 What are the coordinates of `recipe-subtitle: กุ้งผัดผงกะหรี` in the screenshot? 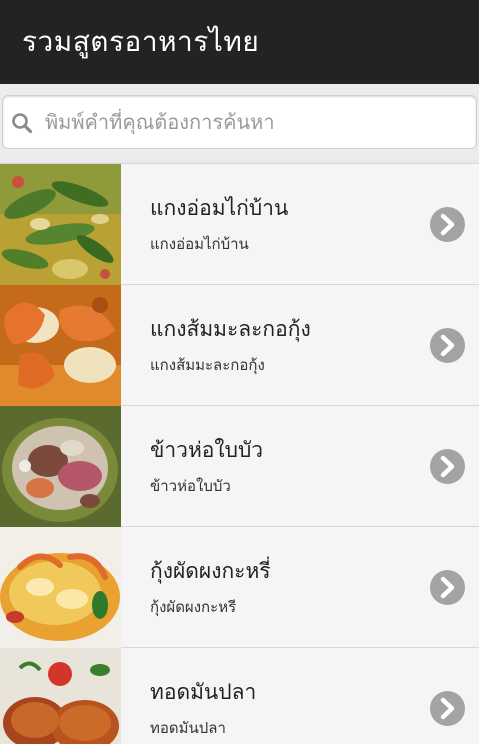 It's located at (193, 607).